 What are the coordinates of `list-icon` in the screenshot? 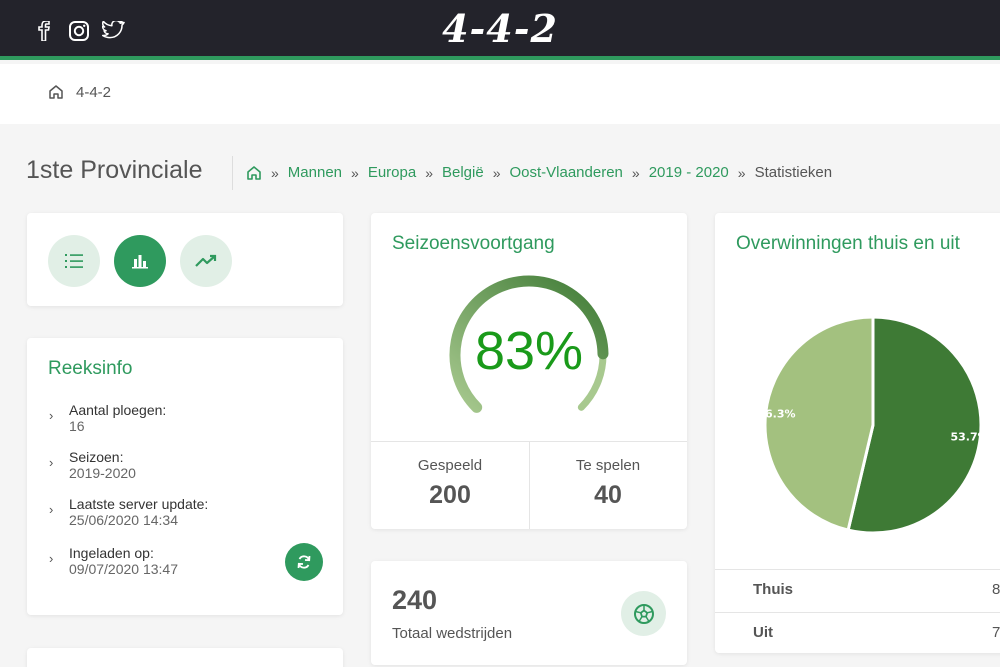 It's located at (74, 261).